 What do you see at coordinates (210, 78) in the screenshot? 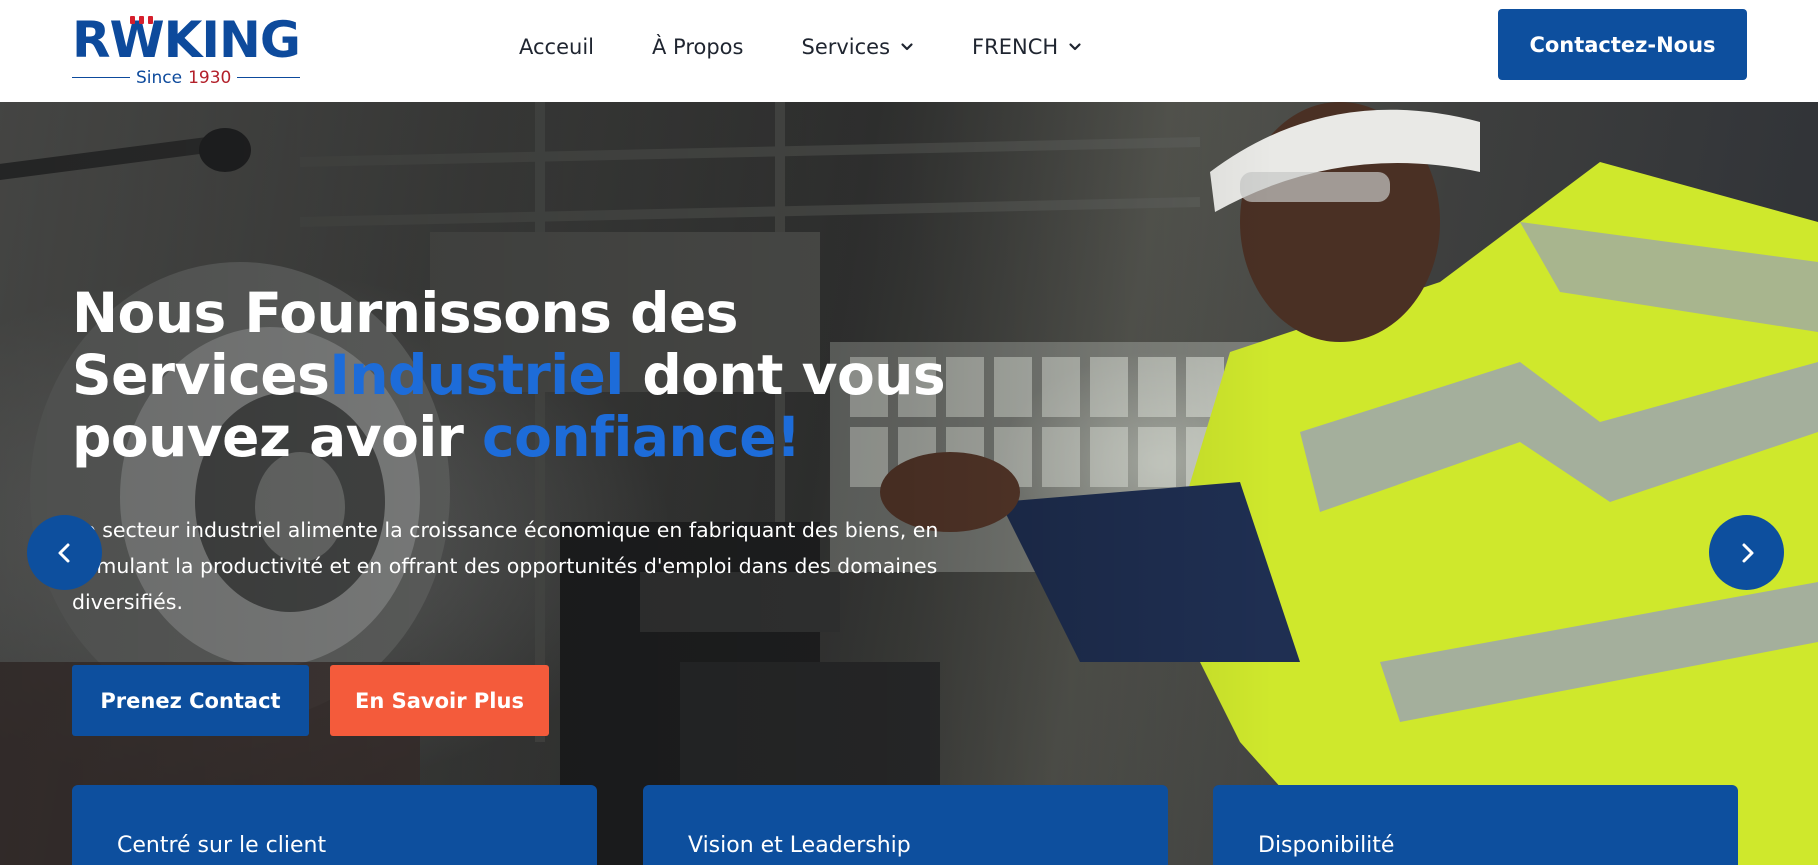
I see `logo-since-year: 1930` at bounding box center [210, 78].